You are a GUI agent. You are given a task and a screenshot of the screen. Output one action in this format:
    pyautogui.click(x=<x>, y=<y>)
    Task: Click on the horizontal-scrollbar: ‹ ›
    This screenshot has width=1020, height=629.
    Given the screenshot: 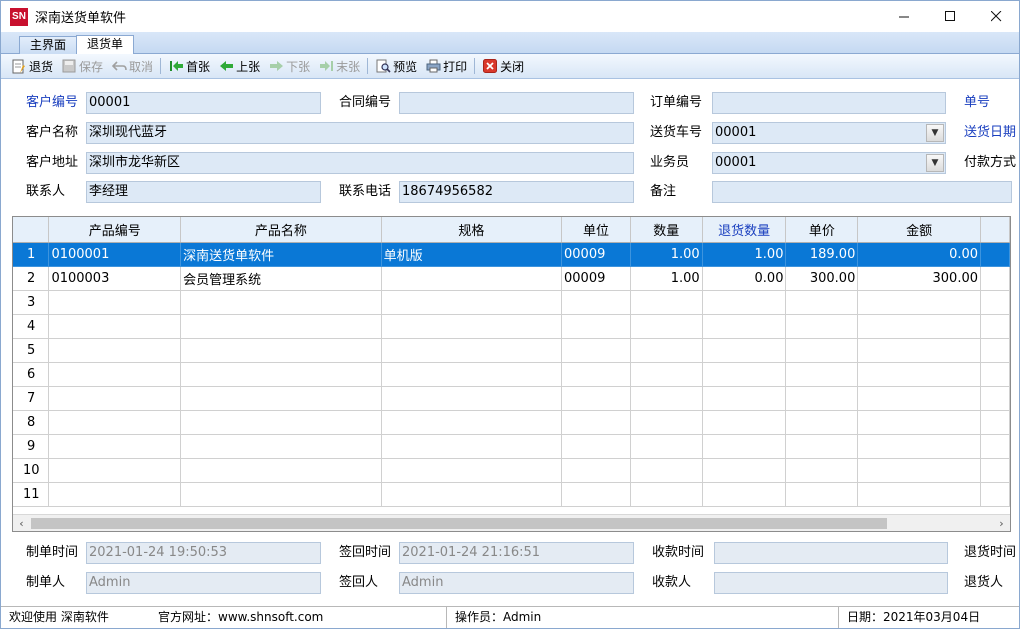 What is the action you would take?
    pyautogui.click(x=511, y=522)
    